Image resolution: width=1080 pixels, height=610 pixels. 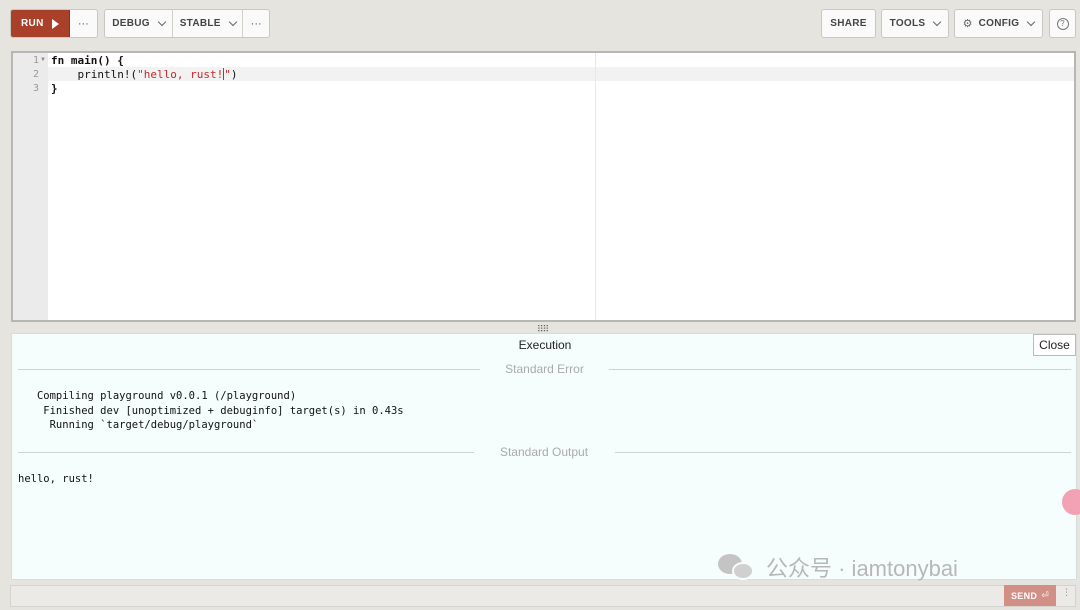 What do you see at coordinates (595, 186) in the screenshot?
I see `print-margin` at bounding box center [595, 186].